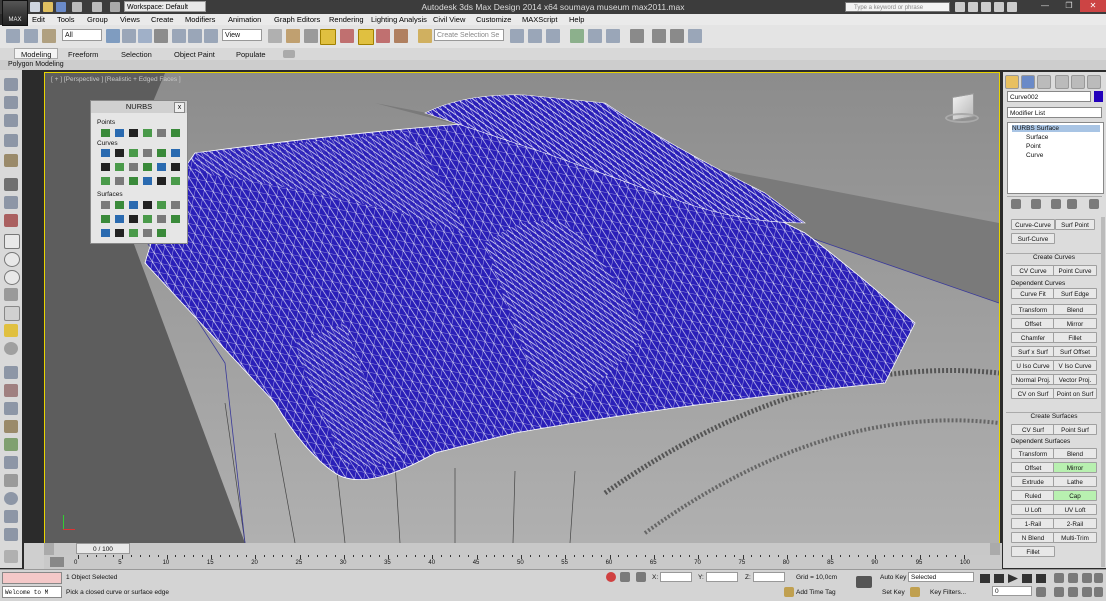 This screenshot has height=601, width=1106. What do you see at coordinates (1087, 578) in the screenshot?
I see `zoom-extents-icon` at bounding box center [1087, 578].